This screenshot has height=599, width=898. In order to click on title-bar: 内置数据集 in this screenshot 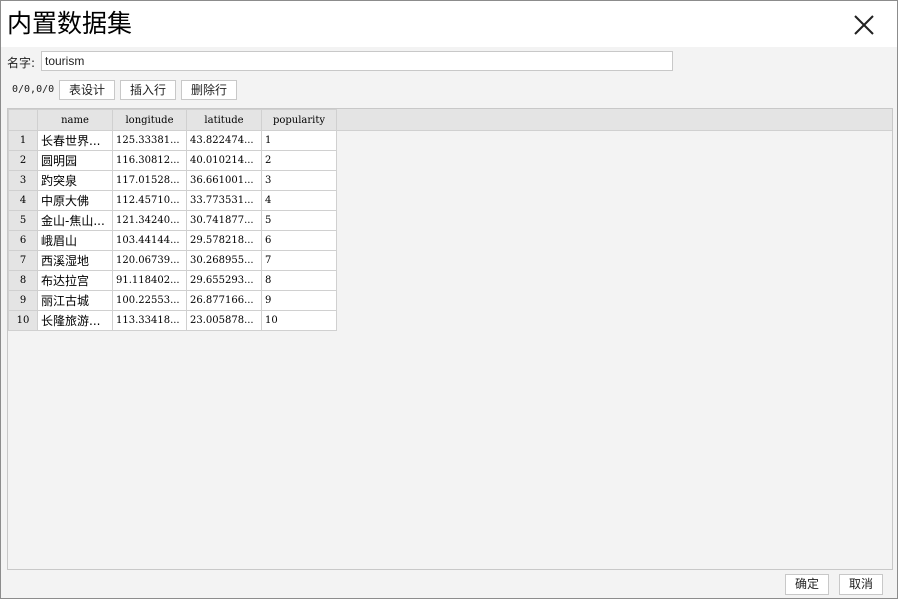, I will do `click(449, 24)`.